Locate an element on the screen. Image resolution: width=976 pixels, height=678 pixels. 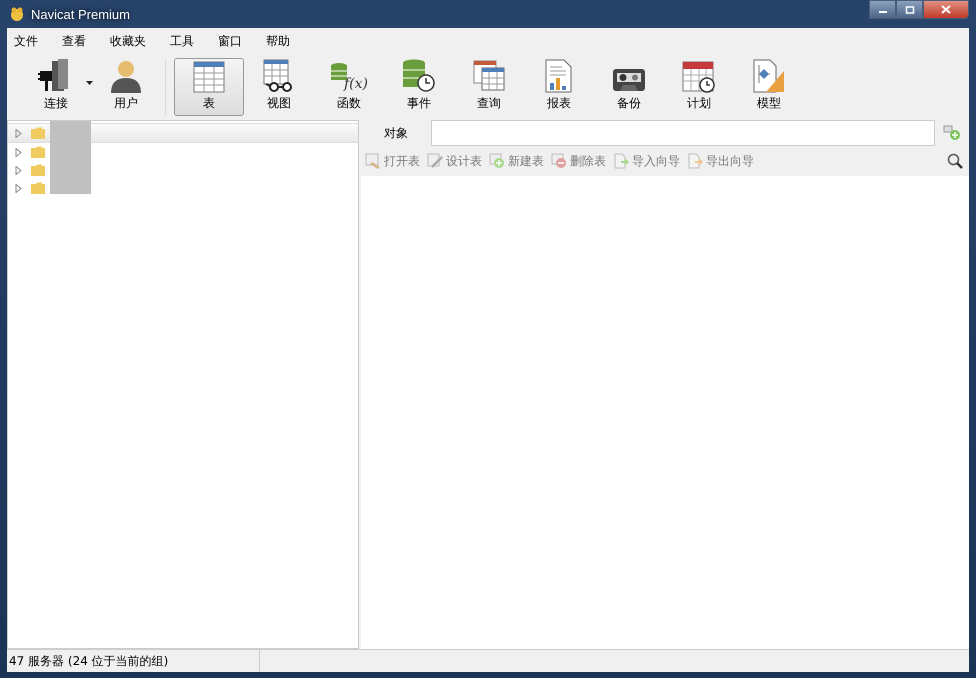
toolbar-button: 连接 is located at coordinates (56, 87).